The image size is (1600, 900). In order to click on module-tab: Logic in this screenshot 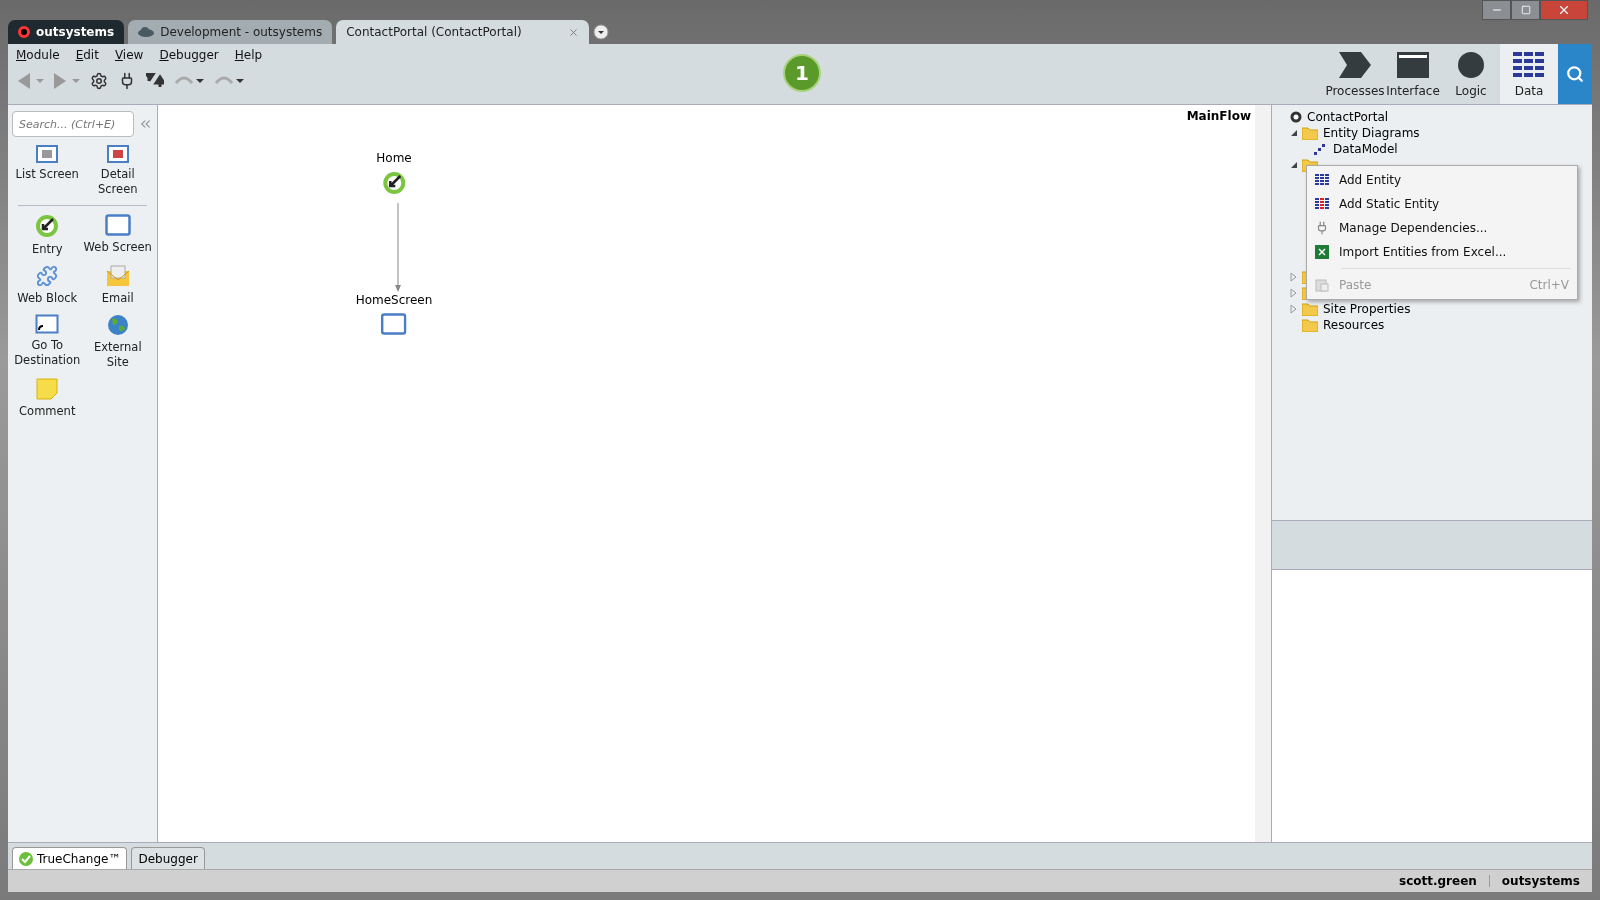, I will do `click(1471, 74)`.